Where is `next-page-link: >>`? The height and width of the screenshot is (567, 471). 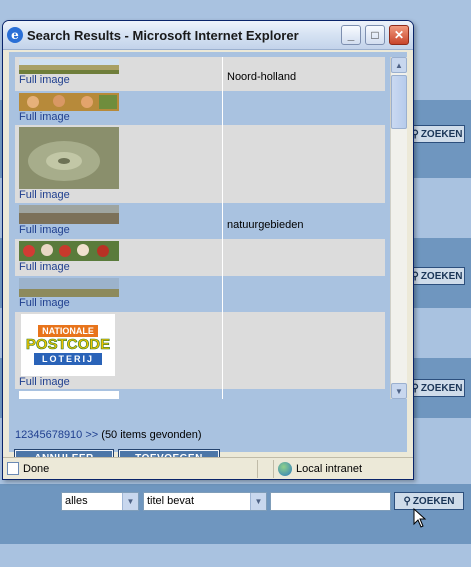
next-page-link: >> is located at coordinates (91, 435).